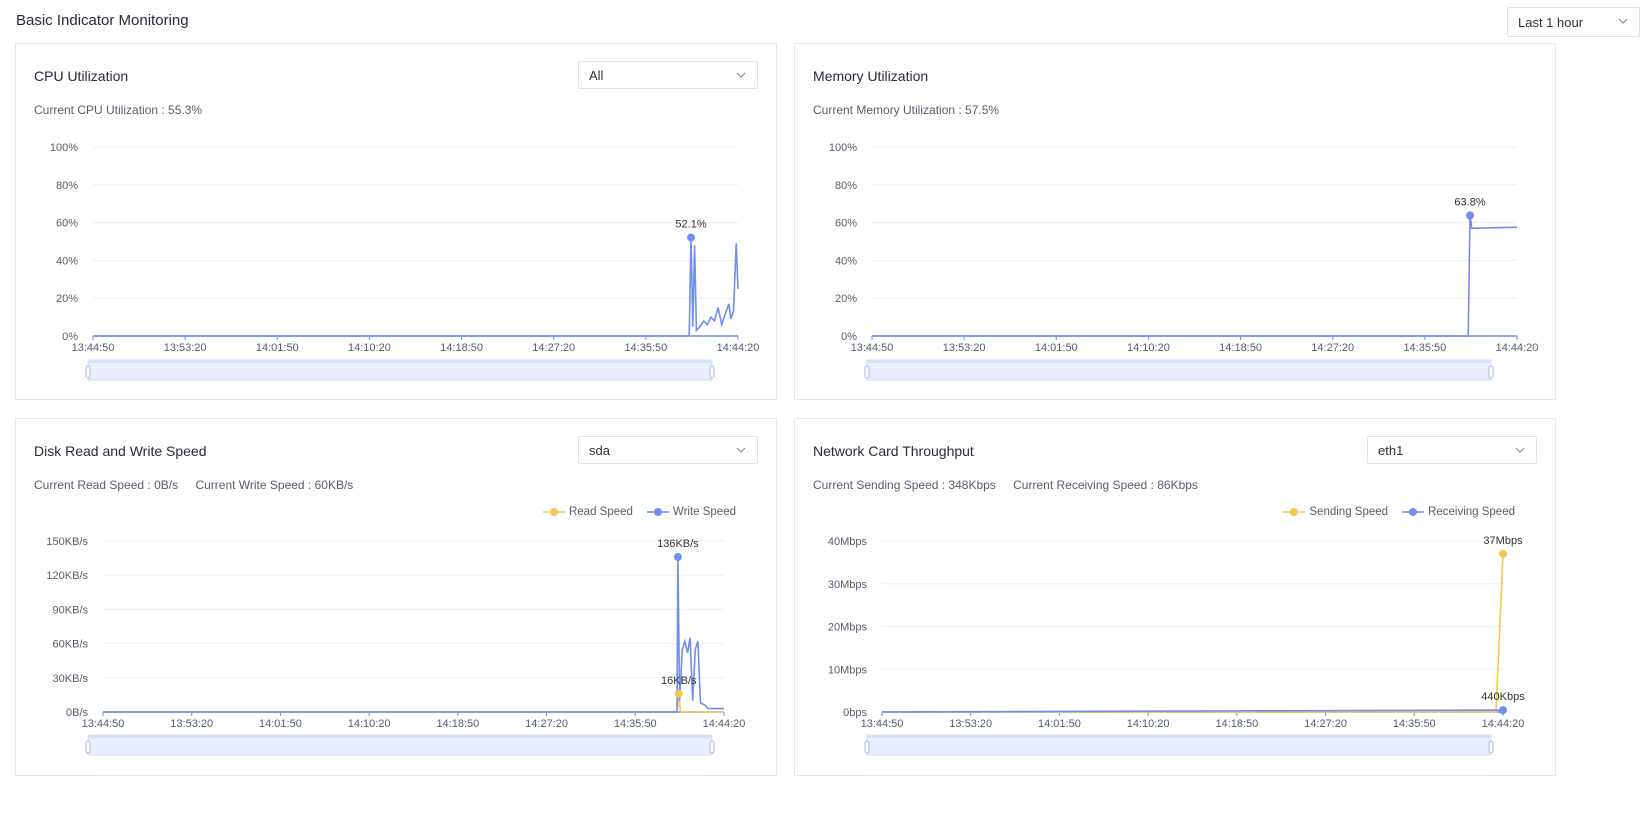 This screenshot has height=825, width=1652. What do you see at coordinates (848, 628) in the screenshot?
I see `y-tick-label: 20Mbps` at bounding box center [848, 628].